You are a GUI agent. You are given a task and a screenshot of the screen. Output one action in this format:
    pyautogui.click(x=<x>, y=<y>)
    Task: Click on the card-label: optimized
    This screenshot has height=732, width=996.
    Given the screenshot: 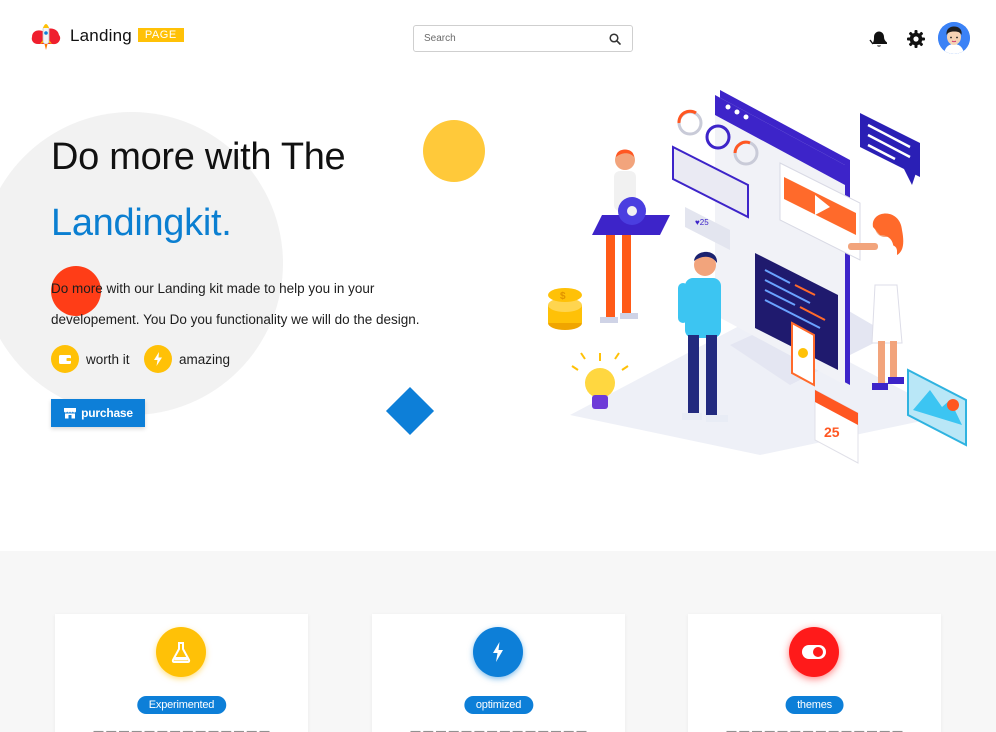 What is the action you would take?
    pyautogui.click(x=498, y=705)
    